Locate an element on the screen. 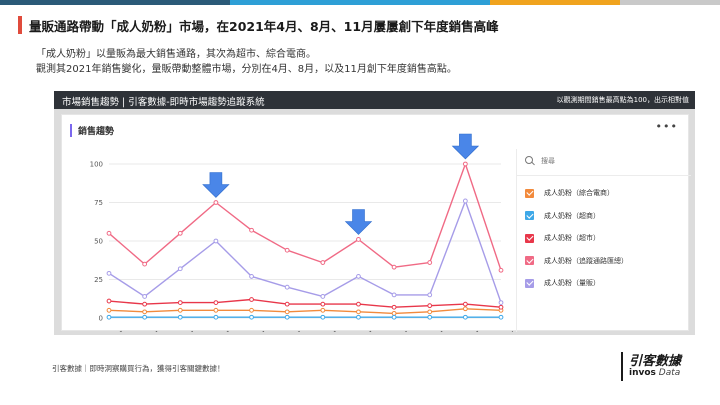 The height and width of the screenshot is (405, 720). logo-chinese: 引客數據 is located at coordinates (655, 361).